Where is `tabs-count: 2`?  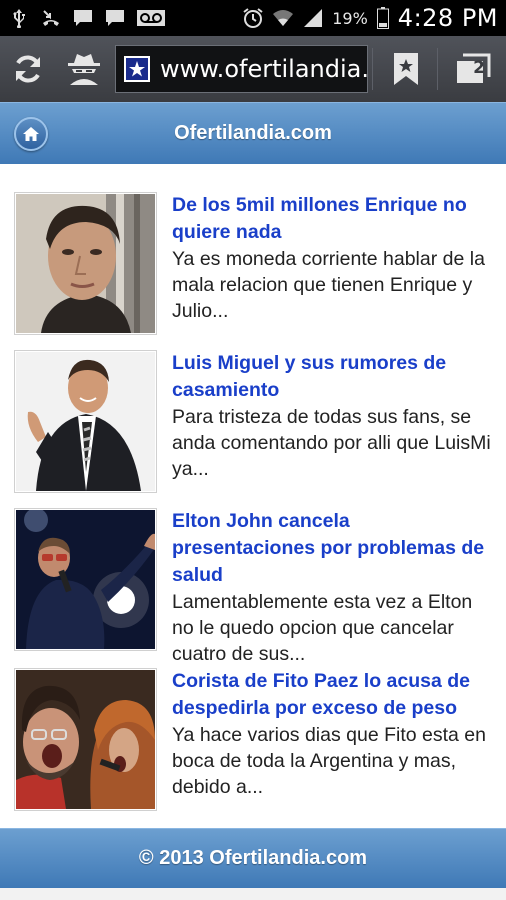
tabs-count: 2 is located at coordinates (479, 68).